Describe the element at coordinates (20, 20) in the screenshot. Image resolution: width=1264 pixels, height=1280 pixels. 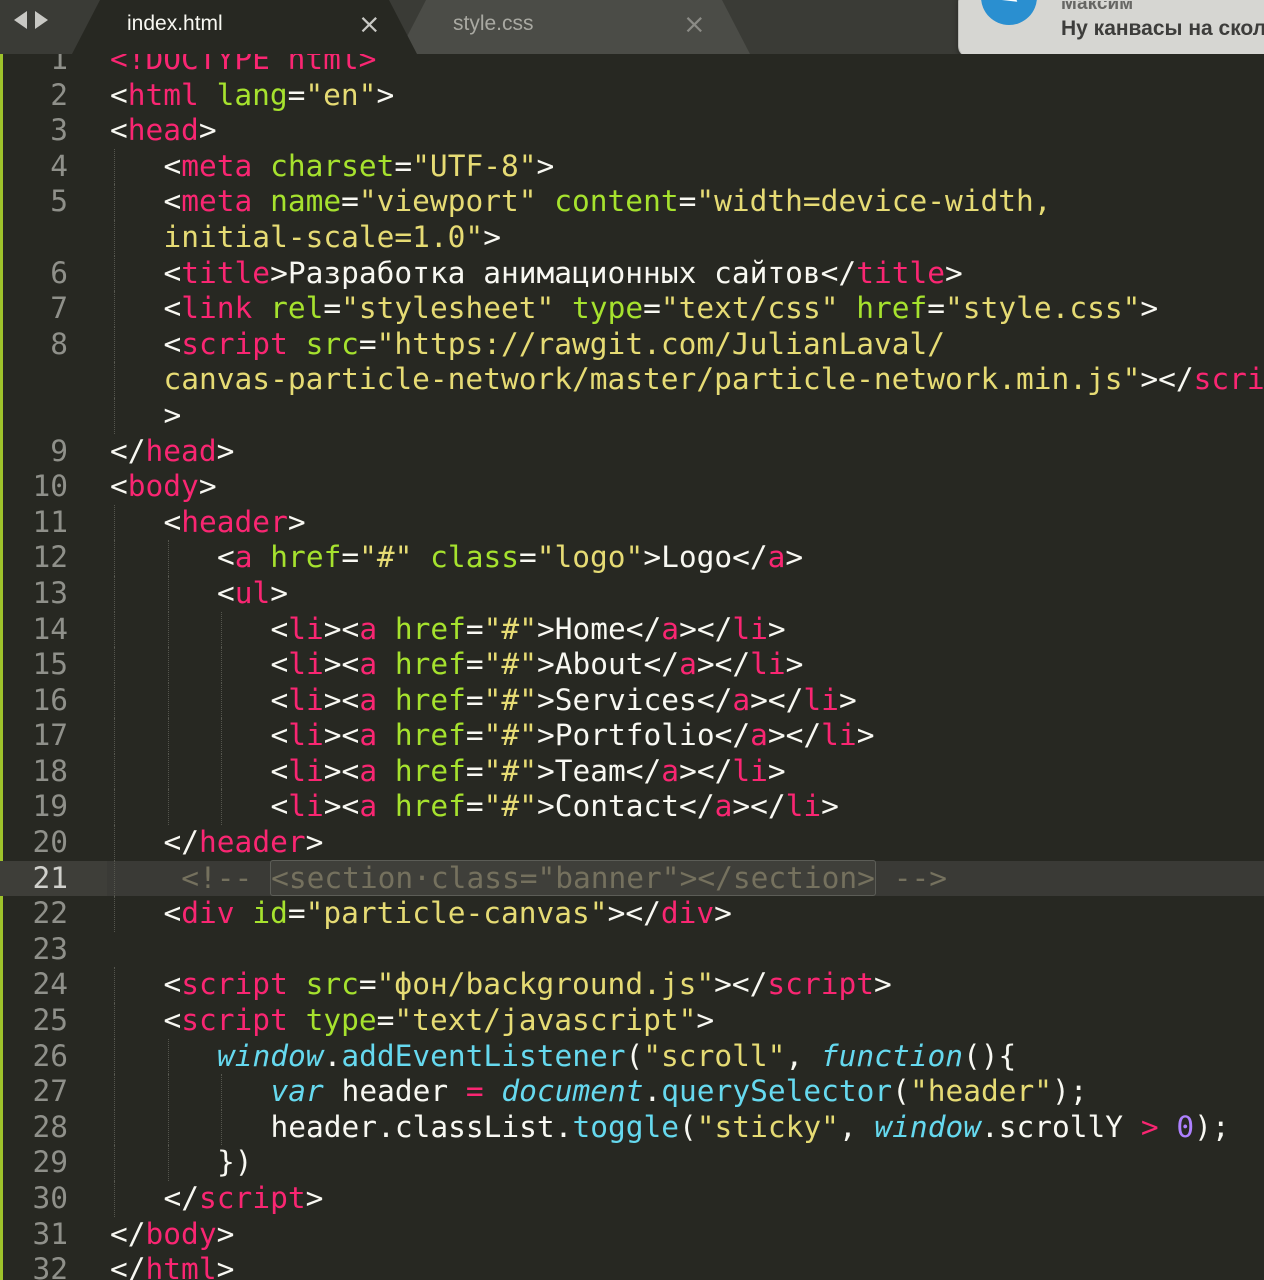
I see `chevron-left-icon` at that location.